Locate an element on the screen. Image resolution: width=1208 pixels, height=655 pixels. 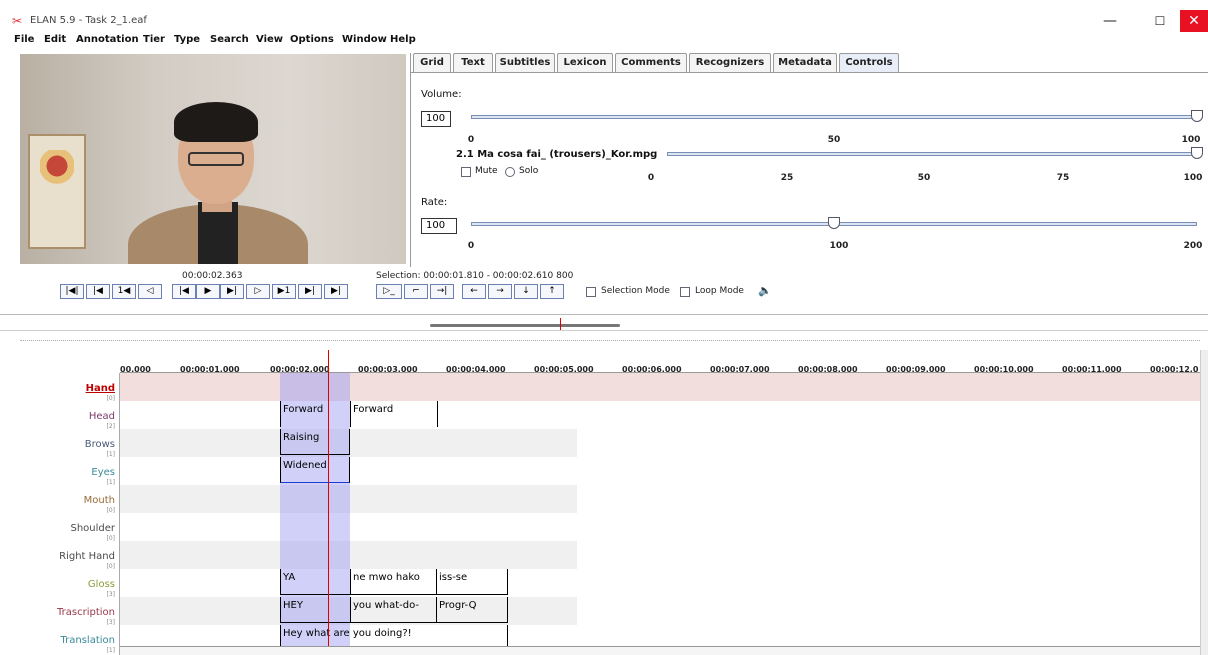
playhead-cursor is located at coordinates (328, 502).